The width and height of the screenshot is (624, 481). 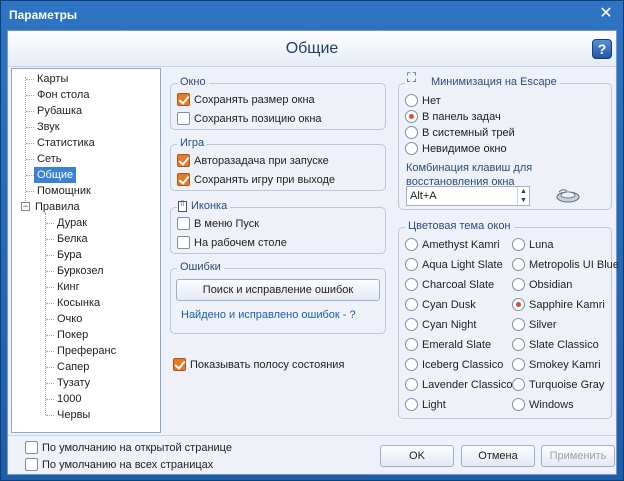 I want to click on radio-label: Amethyst Kamri, so click(x=461, y=245).